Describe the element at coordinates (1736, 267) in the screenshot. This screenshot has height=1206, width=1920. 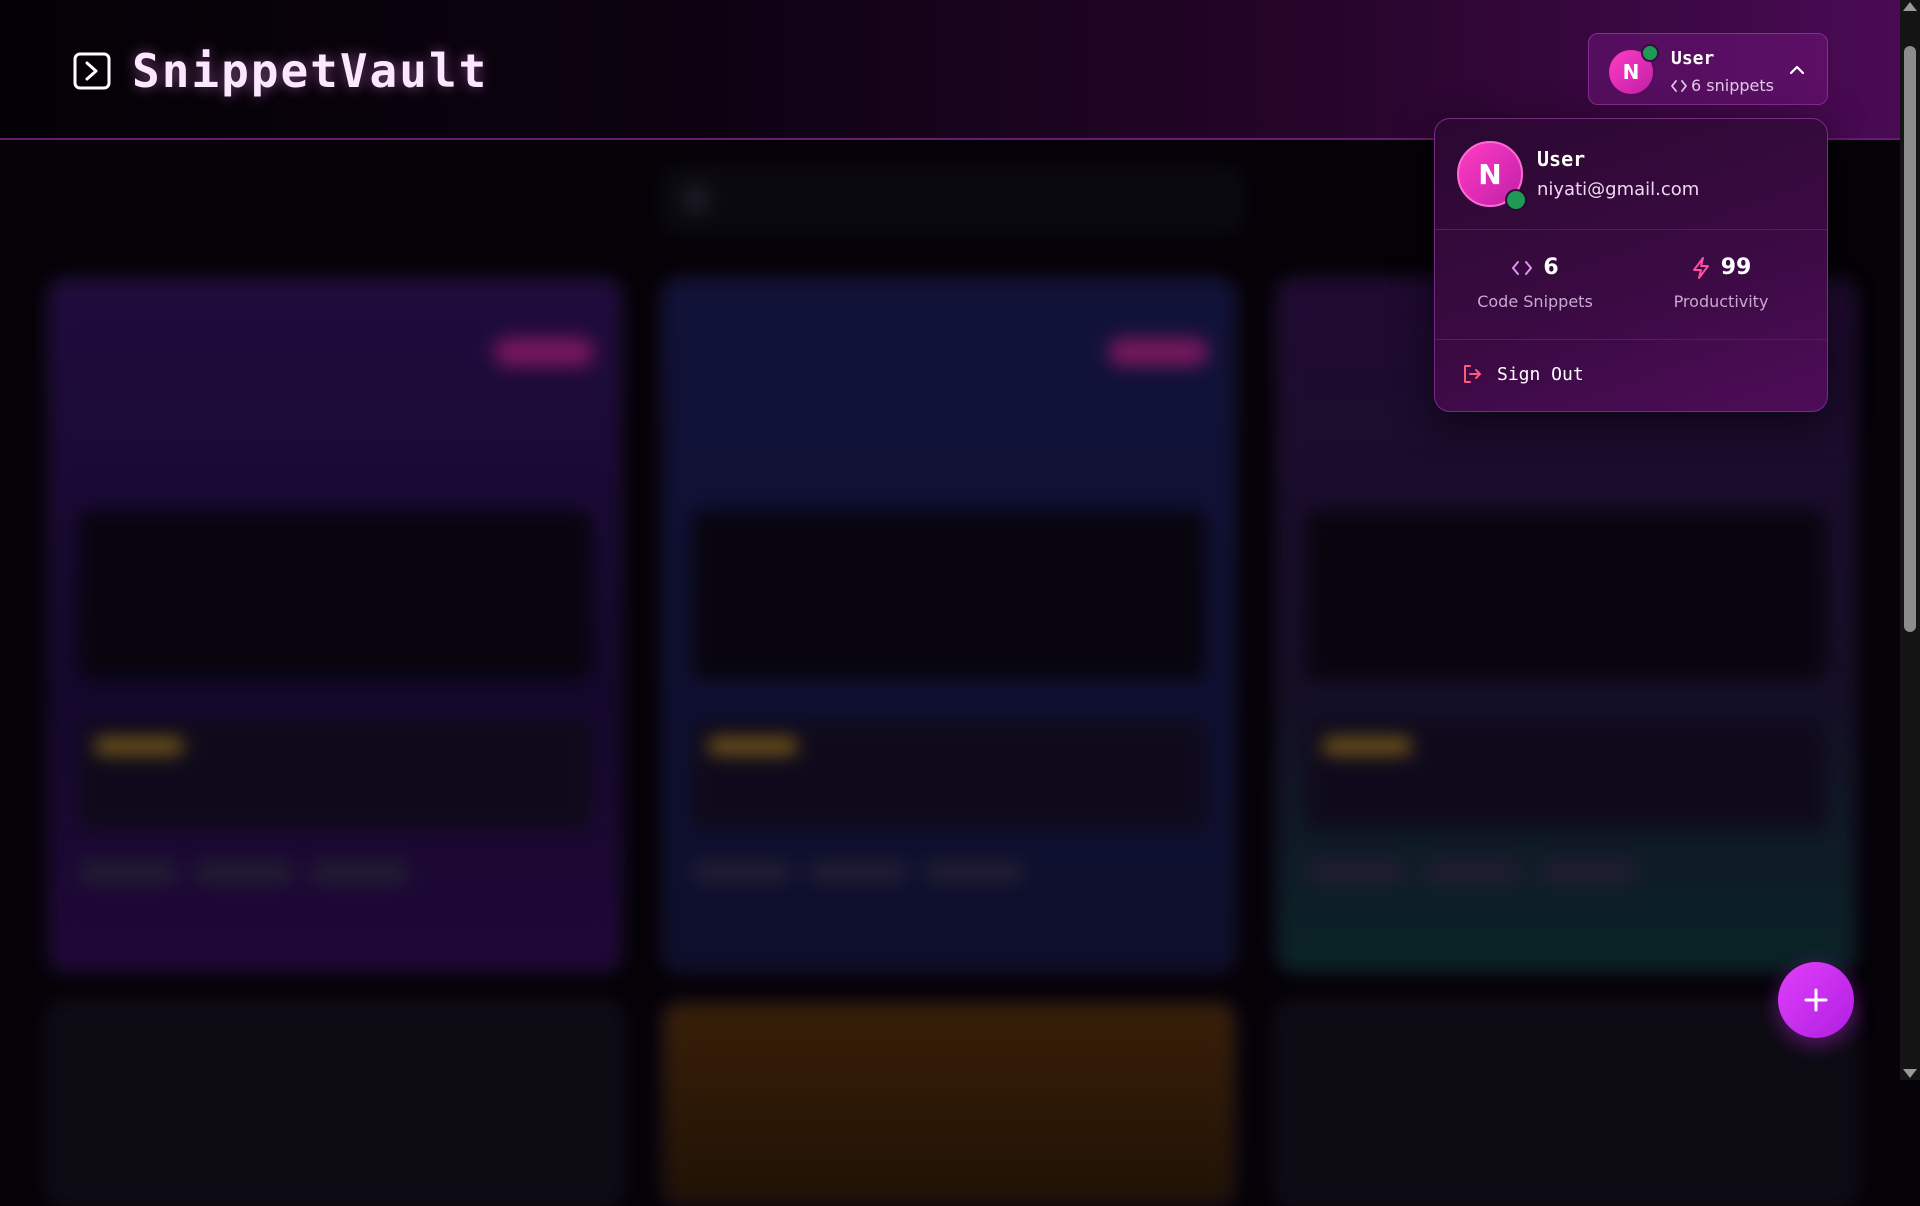
I see `stat-value: 99` at that location.